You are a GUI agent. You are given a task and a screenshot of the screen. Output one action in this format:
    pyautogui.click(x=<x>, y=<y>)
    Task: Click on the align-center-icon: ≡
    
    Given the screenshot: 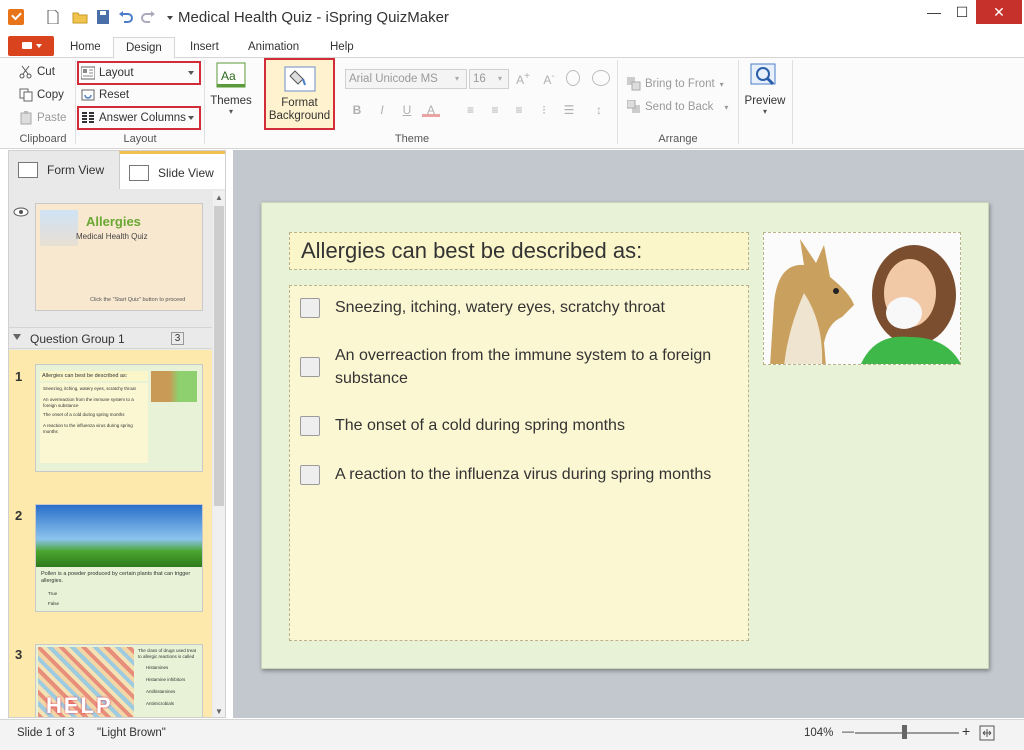 What is the action you would take?
    pyautogui.click(x=495, y=110)
    